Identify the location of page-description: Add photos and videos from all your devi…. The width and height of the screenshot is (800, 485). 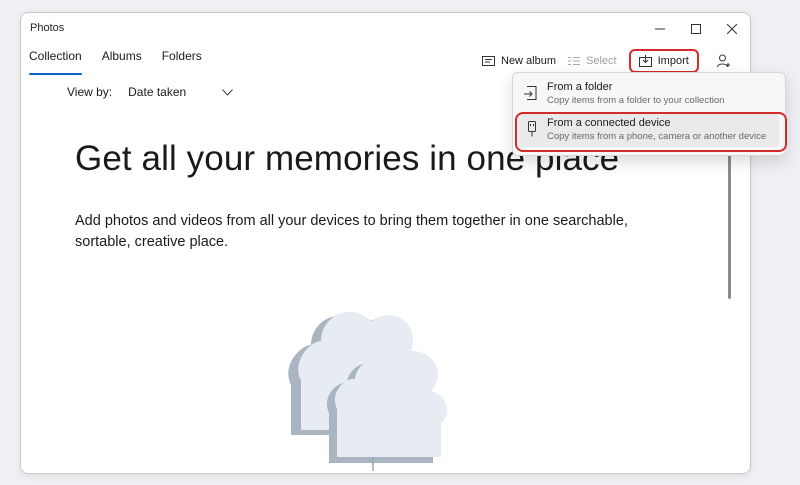
(351, 231).